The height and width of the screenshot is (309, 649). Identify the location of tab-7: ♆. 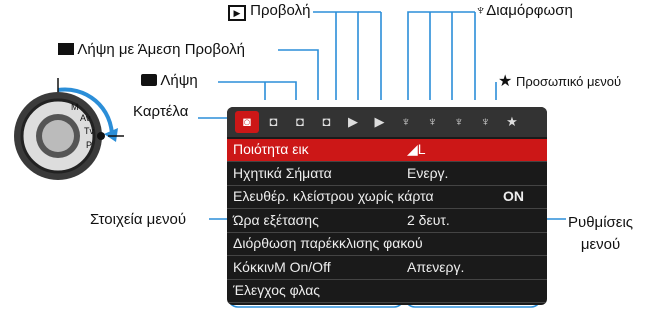
(406, 122).